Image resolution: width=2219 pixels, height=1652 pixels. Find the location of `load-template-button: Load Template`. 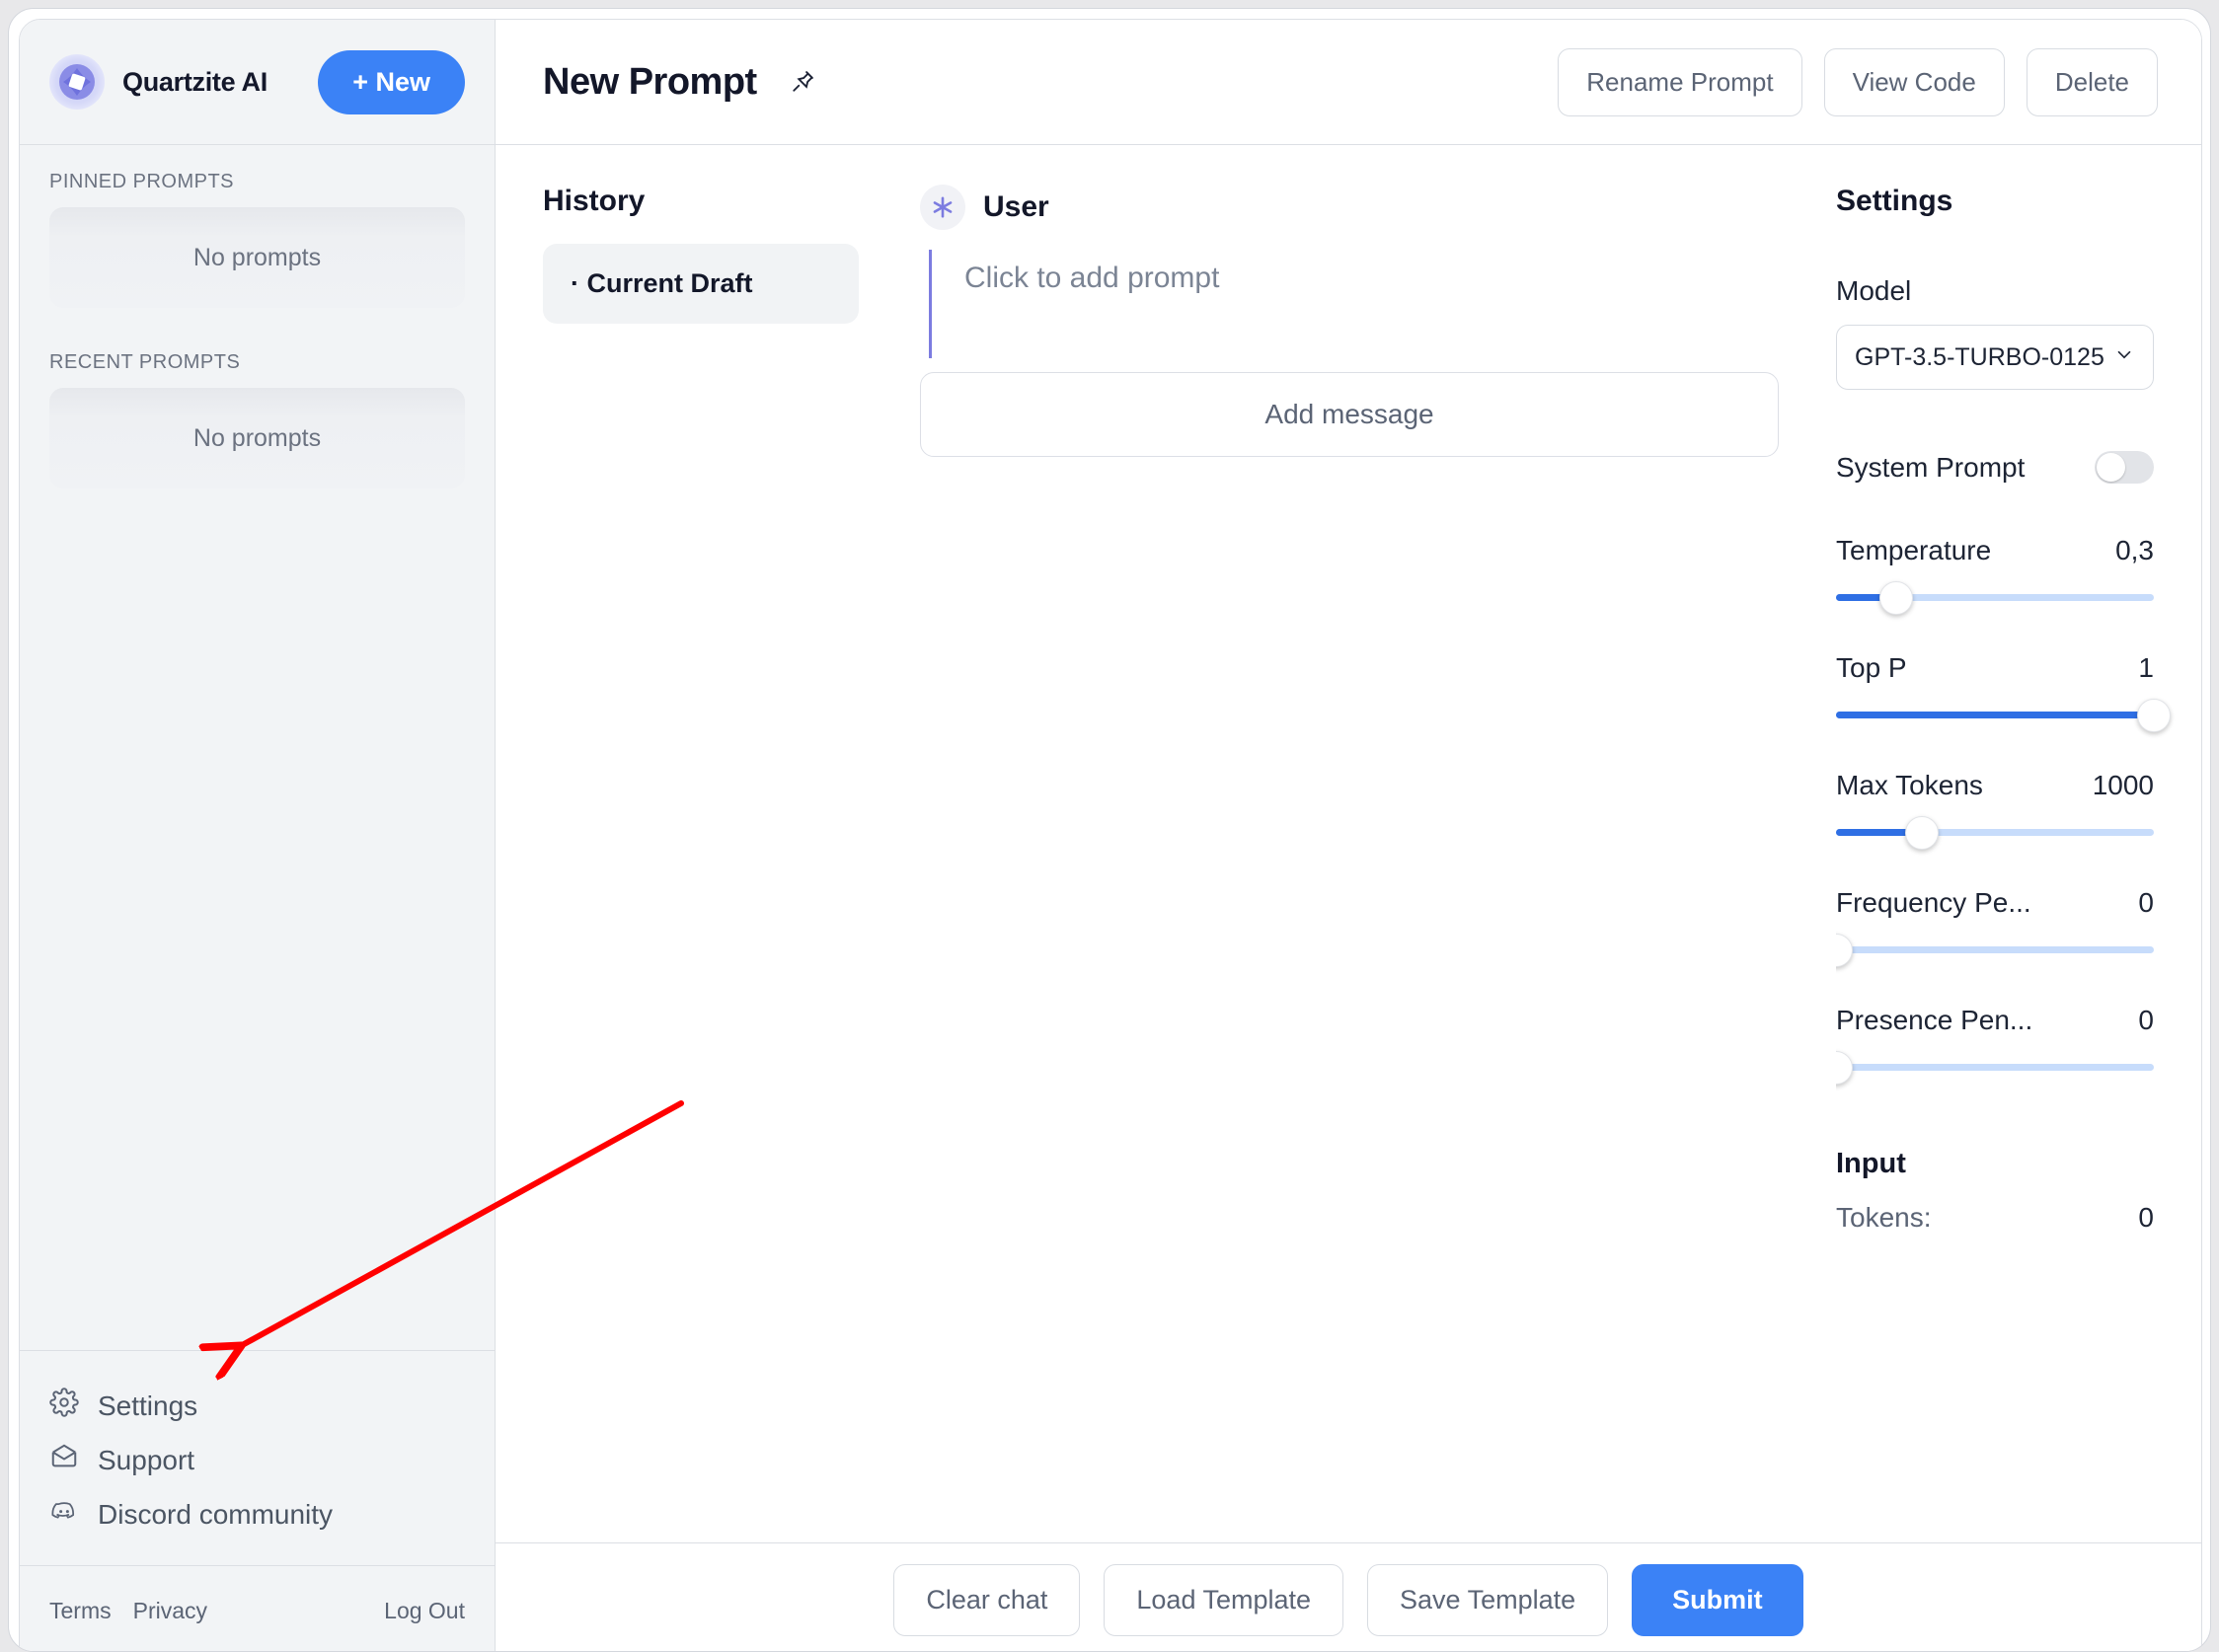

load-template-button: Load Template is located at coordinates (1224, 1600).